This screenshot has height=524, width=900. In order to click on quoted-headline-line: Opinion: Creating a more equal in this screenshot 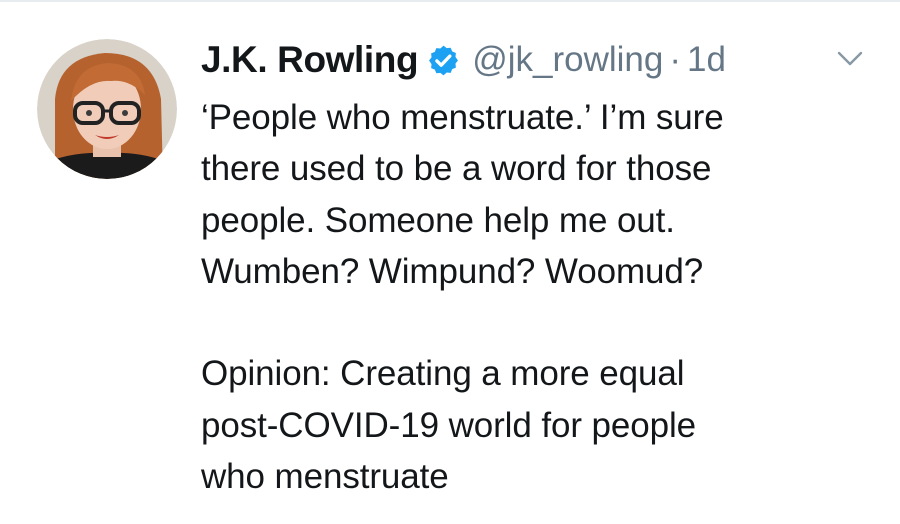, I will do `click(443, 374)`.